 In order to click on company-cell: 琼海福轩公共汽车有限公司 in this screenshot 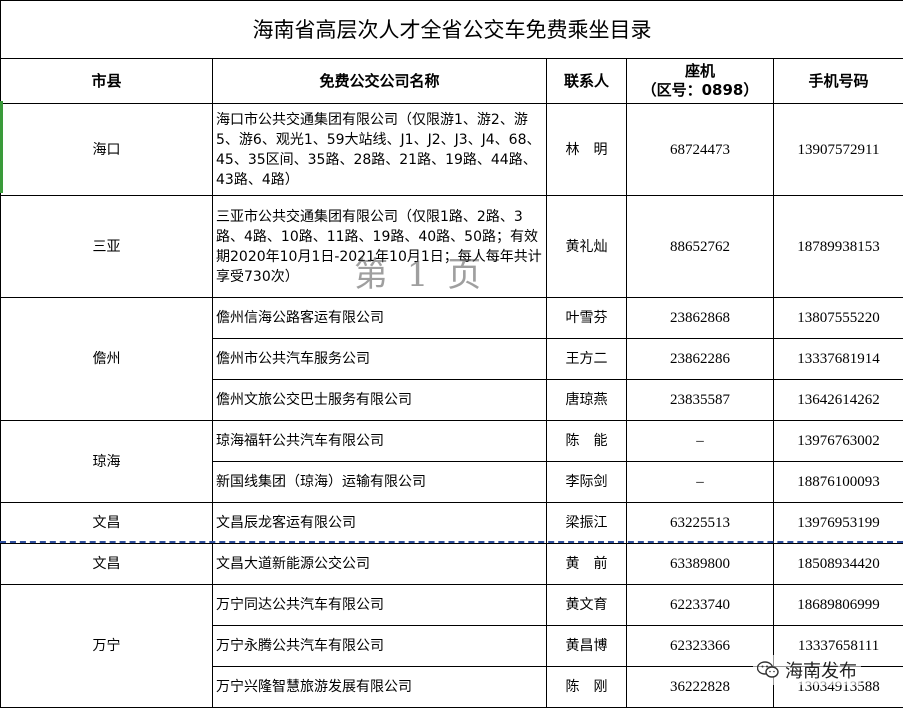, I will do `click(380, 441)`.